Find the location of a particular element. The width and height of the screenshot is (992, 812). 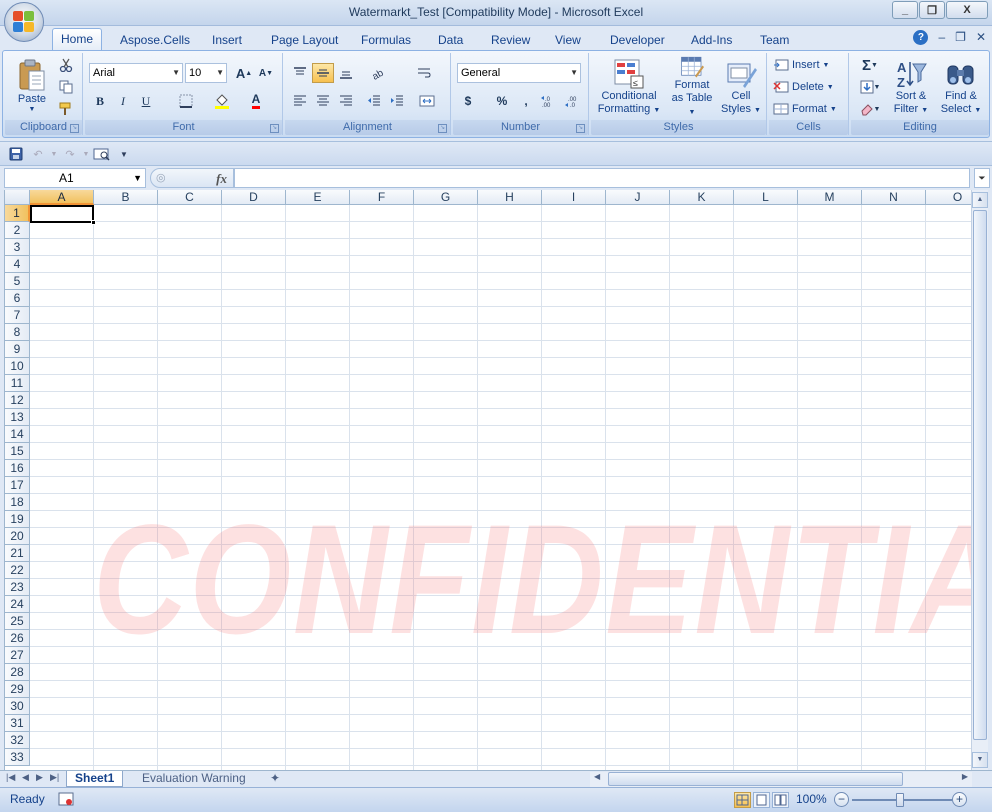

alignment-launcher-icon: ↘ is located at coordinates (442, 128).